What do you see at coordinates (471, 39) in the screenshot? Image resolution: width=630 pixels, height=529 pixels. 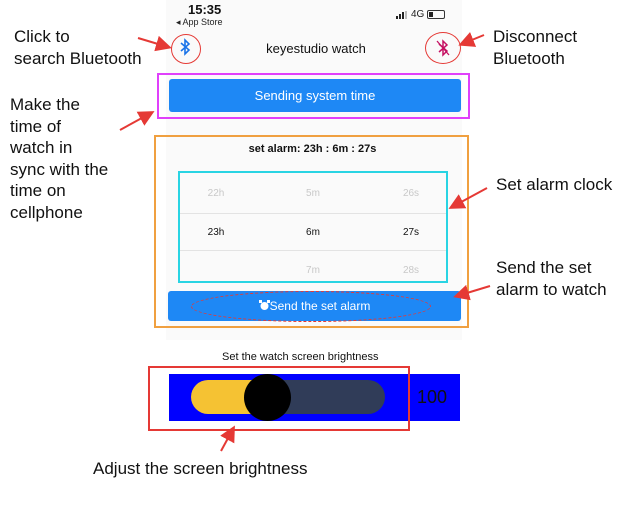 I see `arrow-disconnect-bluetooth` at bounding box center [471, 39].